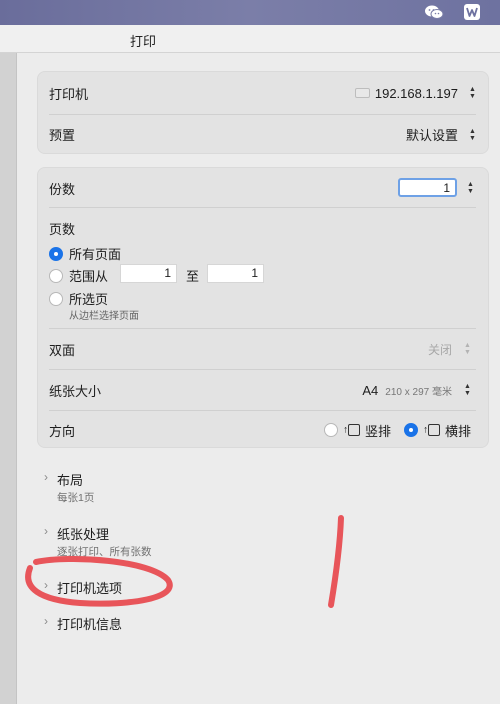  Describe the element at coordinates (351, 430) in the screenshot. I see `portrait-icon: ↑` at that location.